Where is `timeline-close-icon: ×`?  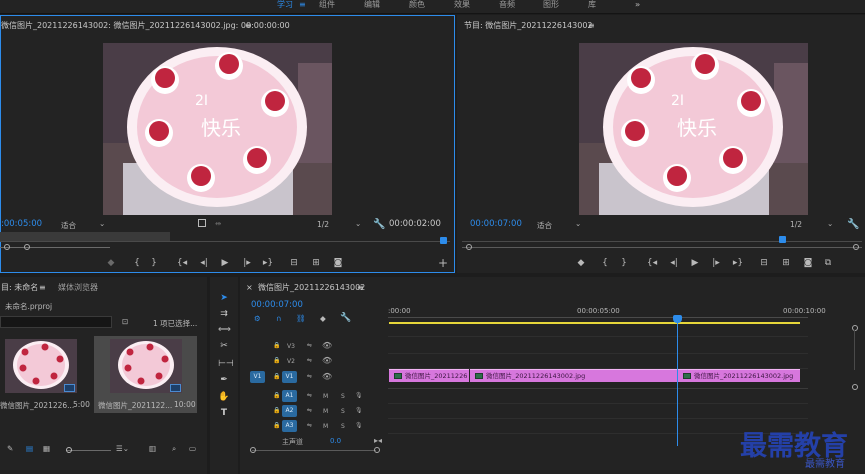 timeline-close-icon: × is located at coordinates (249, 288).